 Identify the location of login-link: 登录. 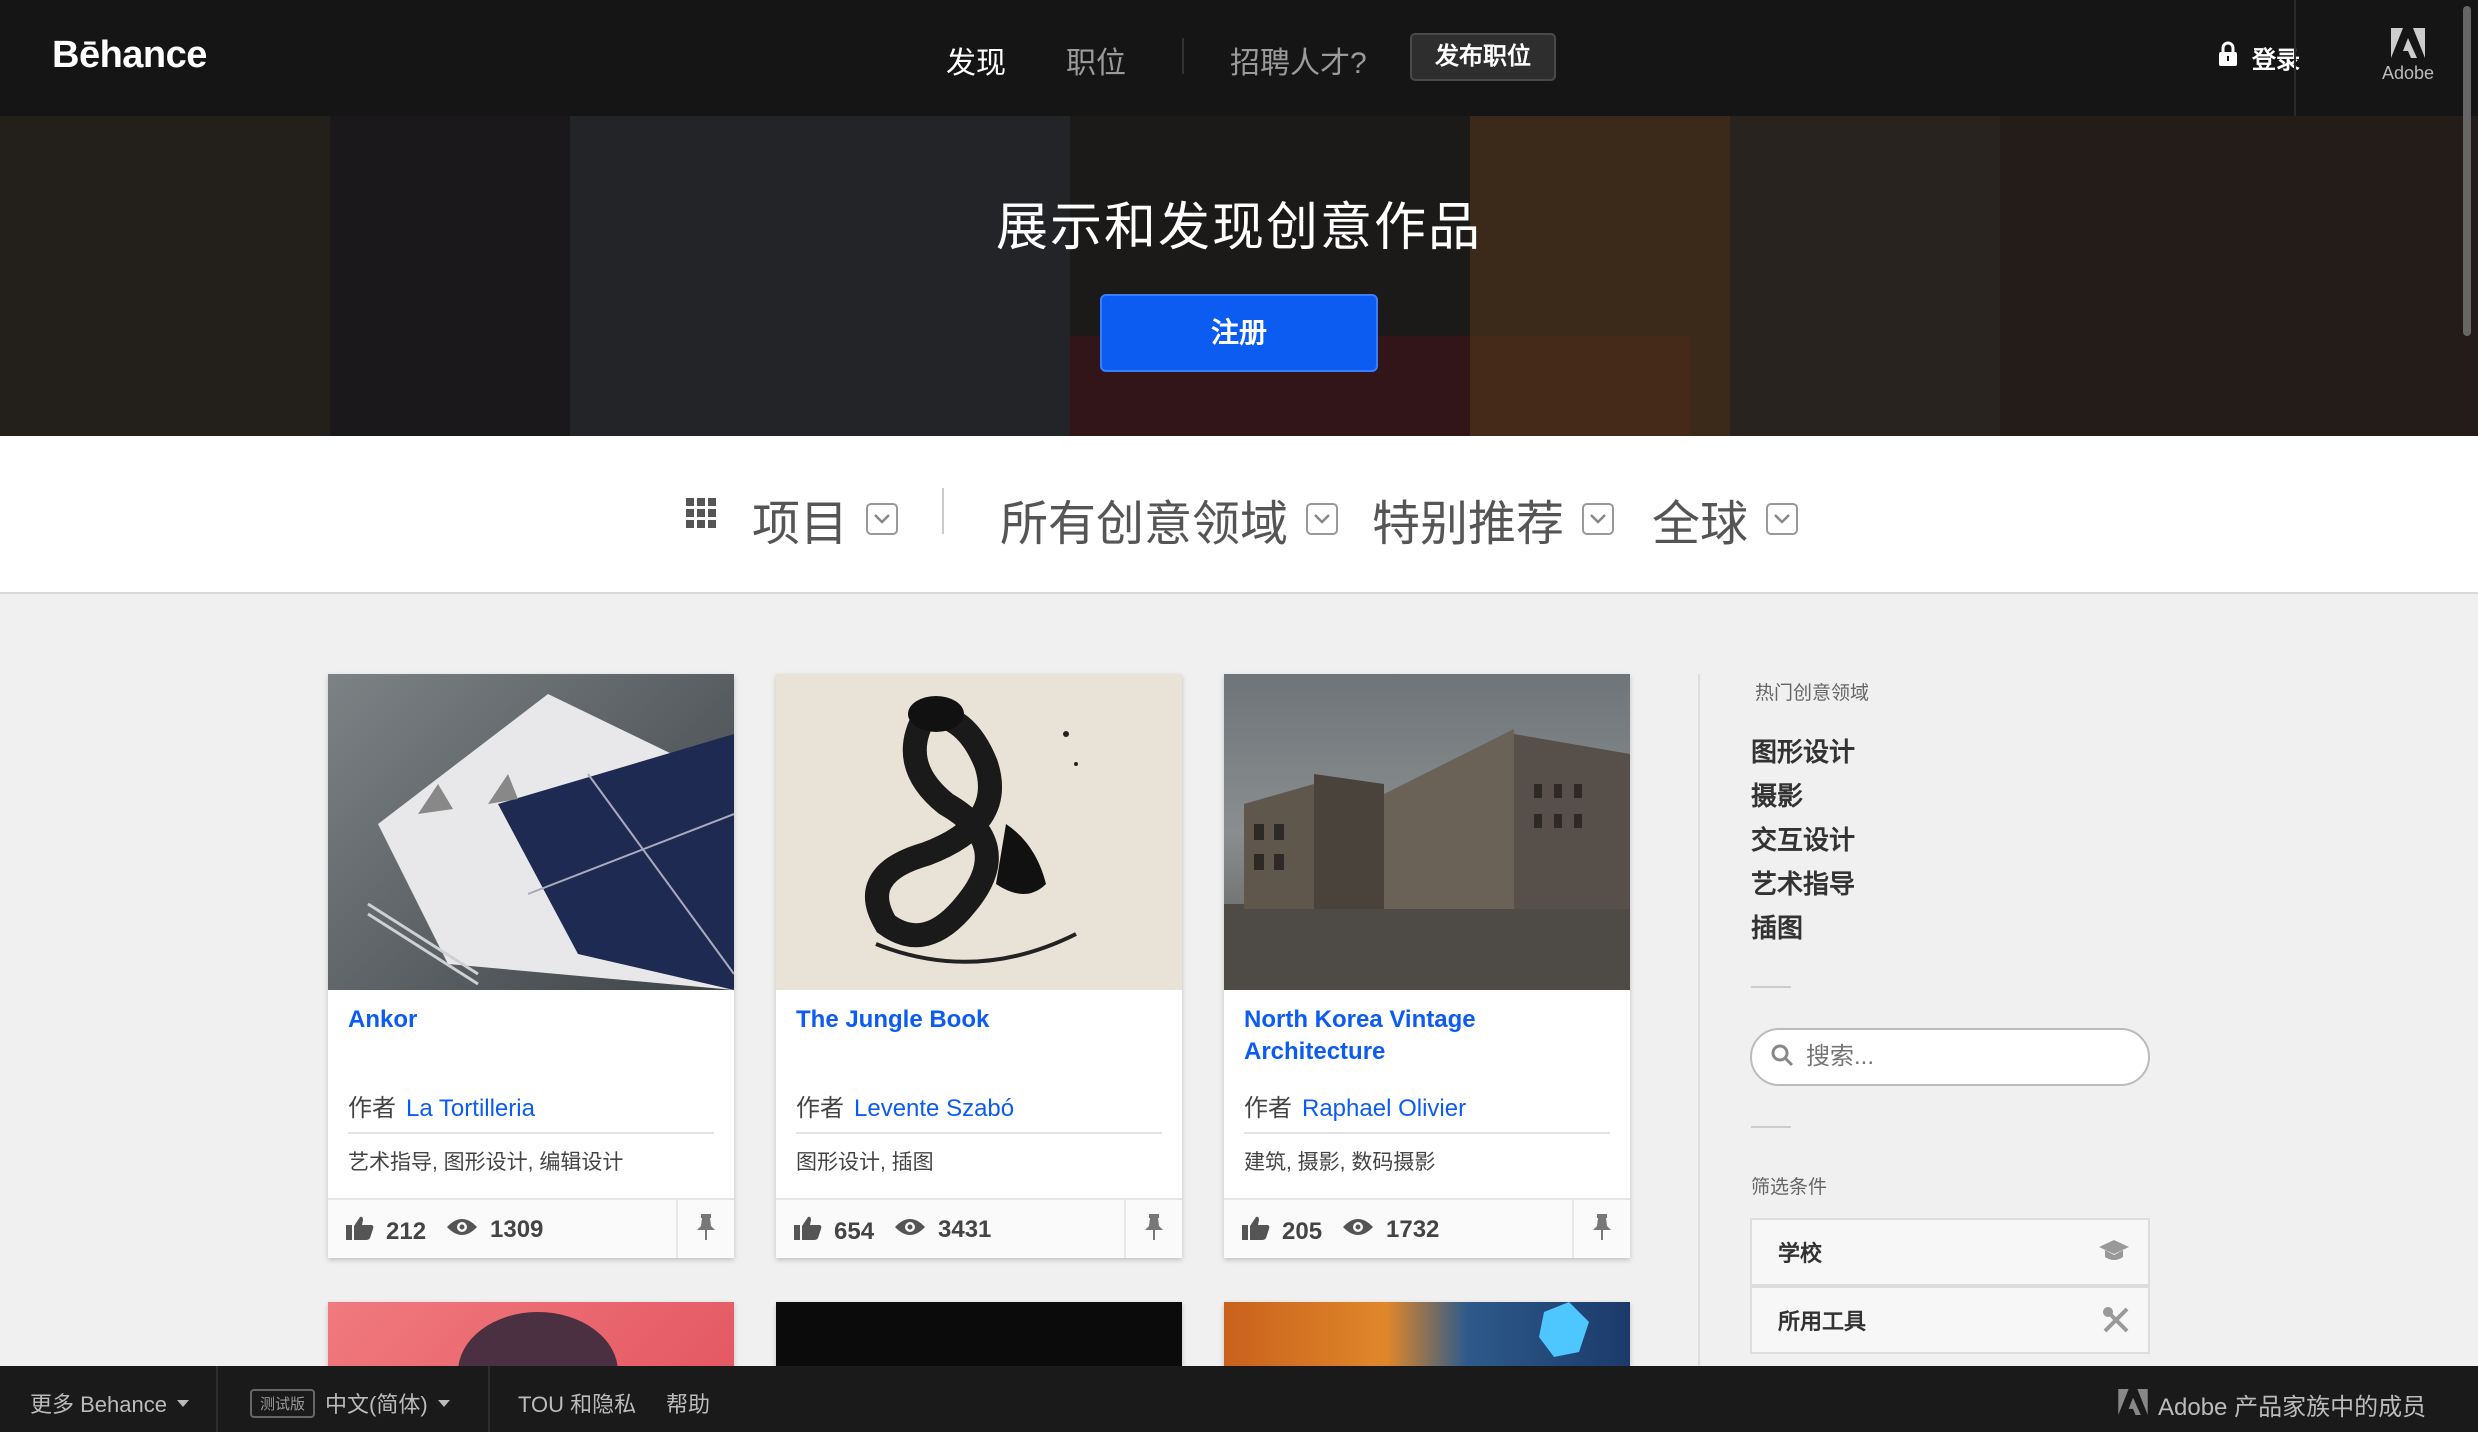
(2259, 57).